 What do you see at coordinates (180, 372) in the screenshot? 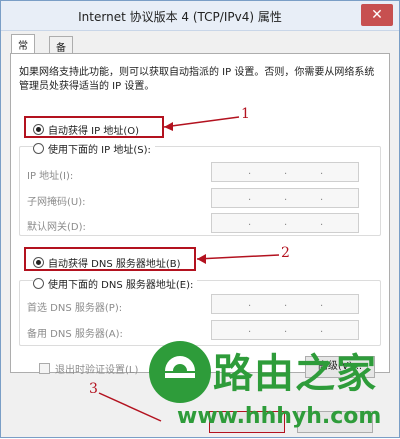
I see `brand-logo-icon` at bounding box center [180, 372].